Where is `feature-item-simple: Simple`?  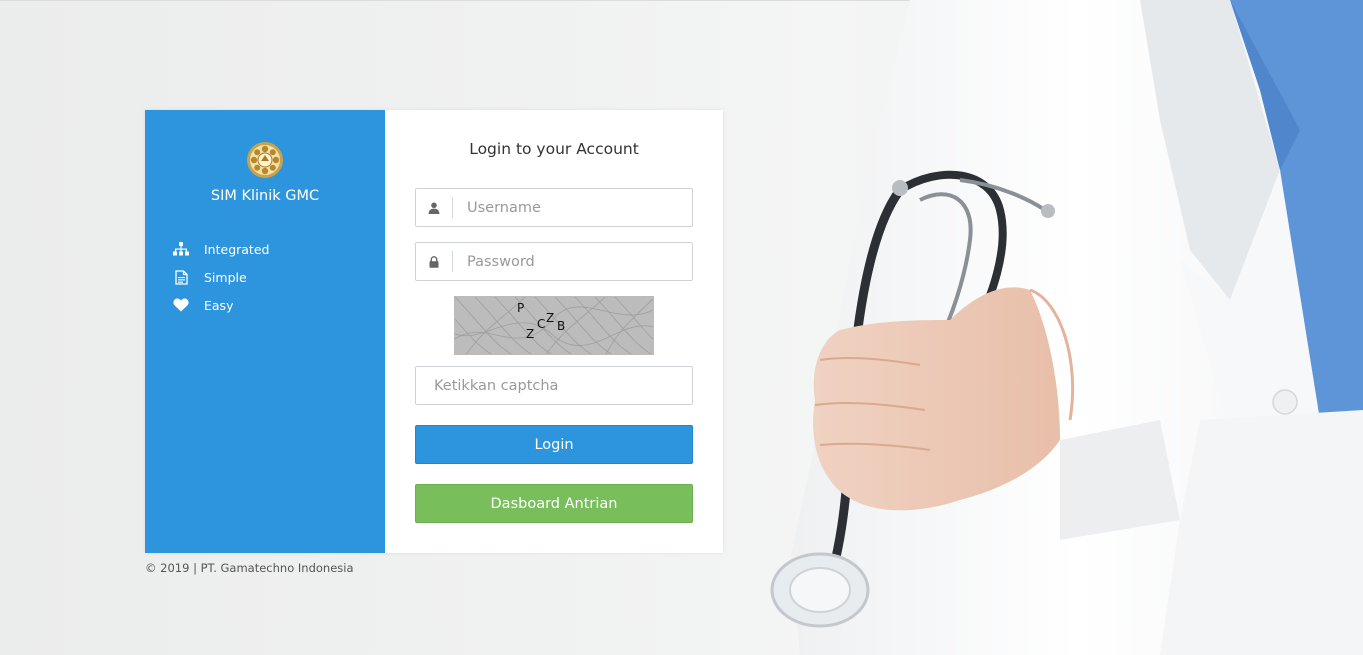 feature-item-simple: Simple is located at coordinates (221, 277).